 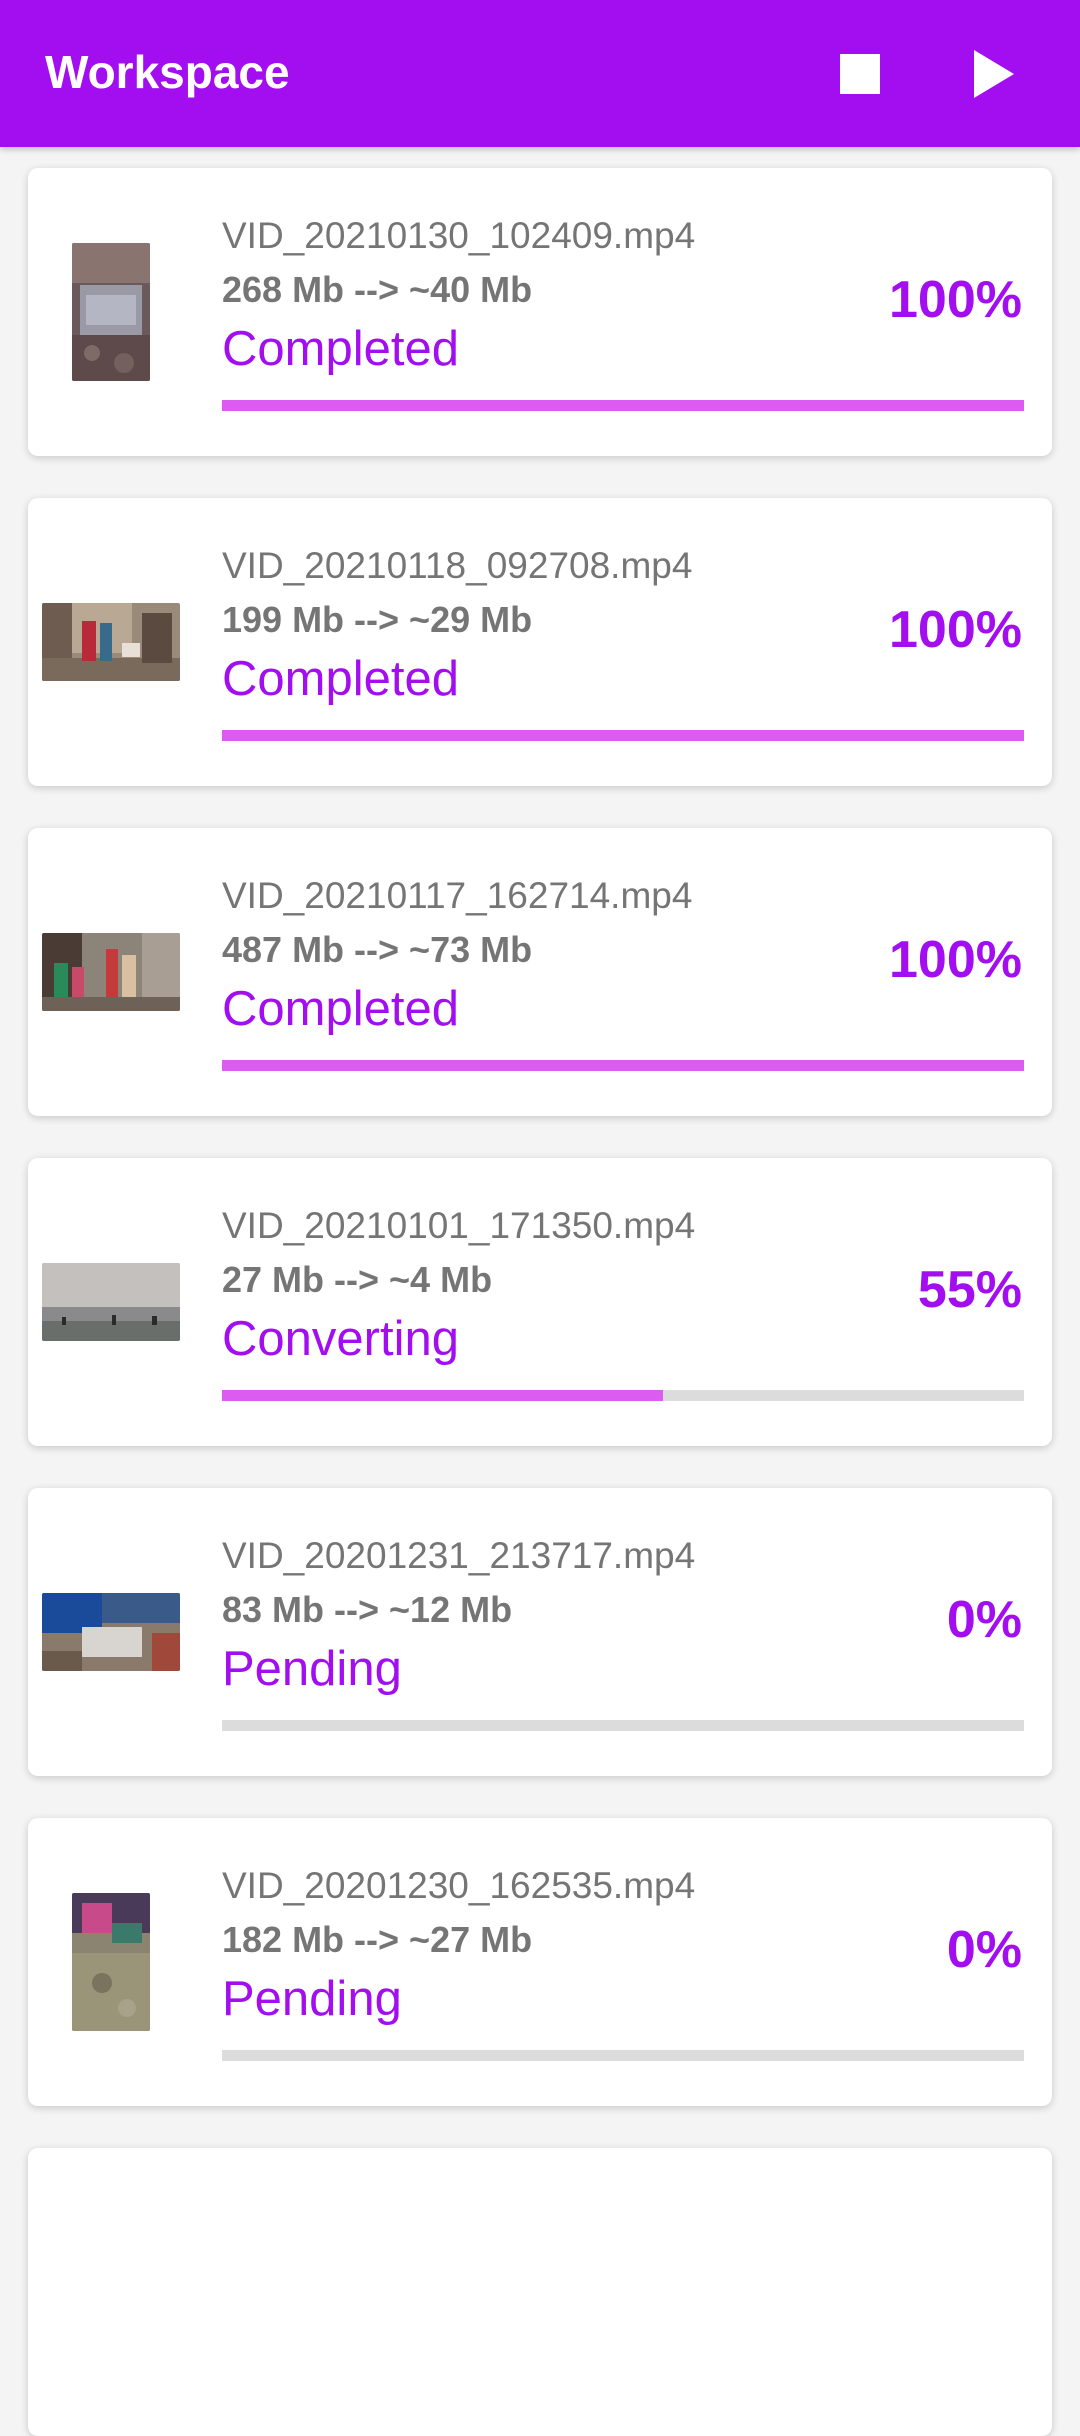 What do you see at coordinates (540, 73) in the screenshot?
I see `app-bar: Workspace` at bounding box center [540, 73].